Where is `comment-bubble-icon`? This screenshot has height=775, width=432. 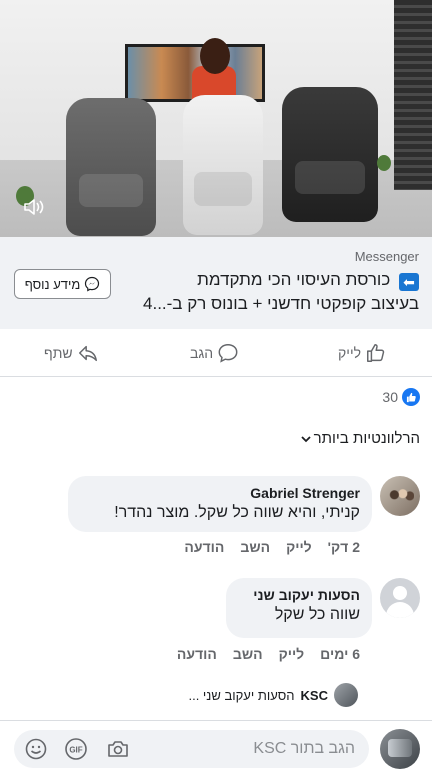
comment-bubble-icon is located at coordinates (228, 353).